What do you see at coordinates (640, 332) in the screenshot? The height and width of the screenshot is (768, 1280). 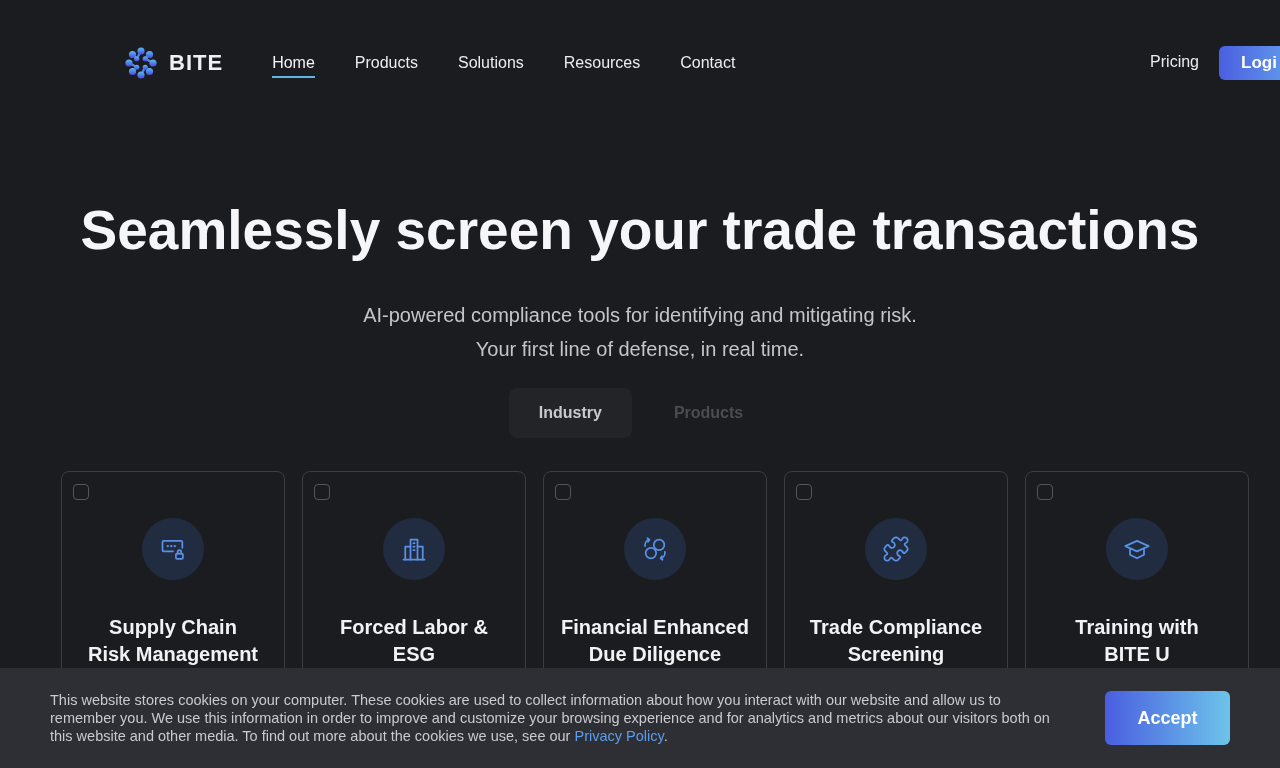 I see `hero-subtitle: AI-powered compliance tools for identifying and mitigating risk. Your first line of defense, in real time.` at bounding box center [640, 332].